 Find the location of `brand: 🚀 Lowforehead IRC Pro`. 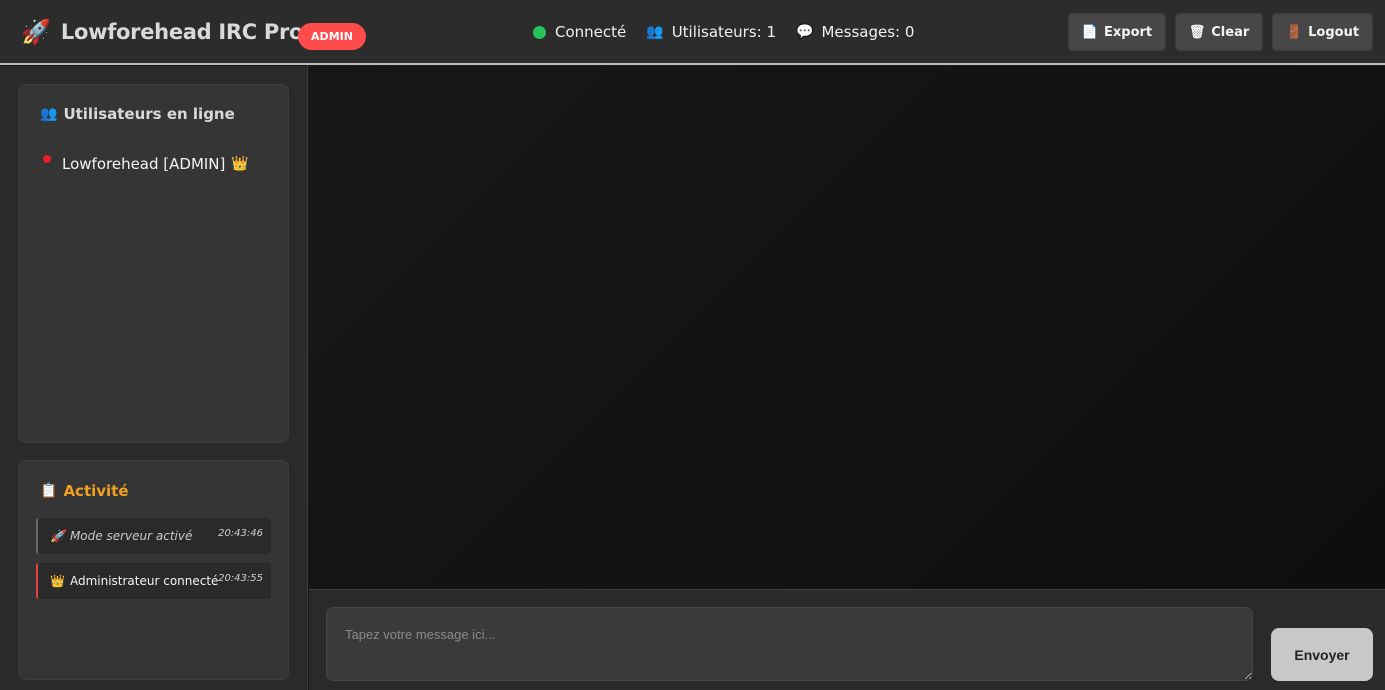

brand: 🚀 Lowforehead IRC Pro is located at coordinates (162, 32).